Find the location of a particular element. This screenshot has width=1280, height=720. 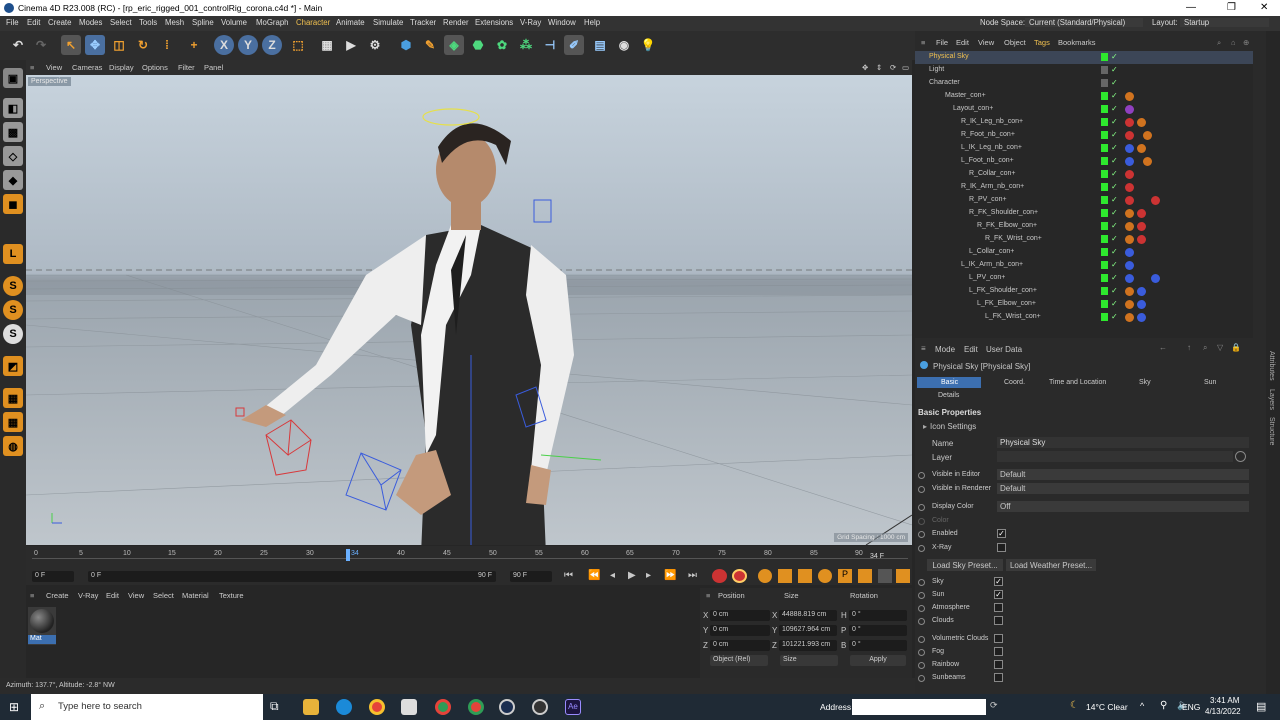

make-editable-icon: ▣ is located at coordinates (13, 78).